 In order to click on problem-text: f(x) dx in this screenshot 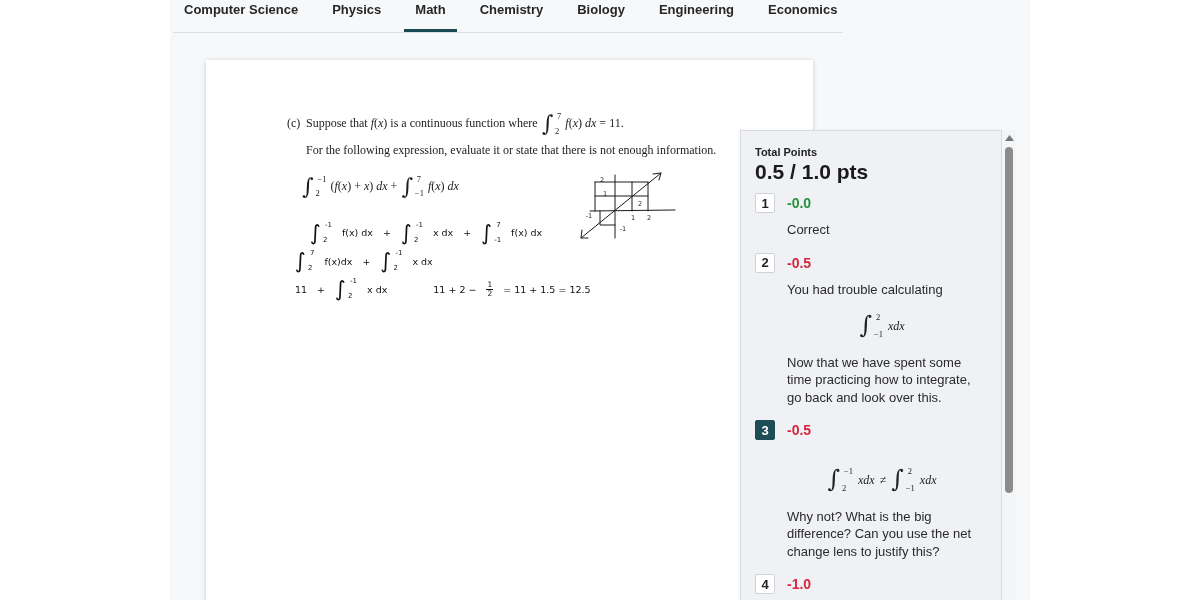, I will do `click(443, 186)`.